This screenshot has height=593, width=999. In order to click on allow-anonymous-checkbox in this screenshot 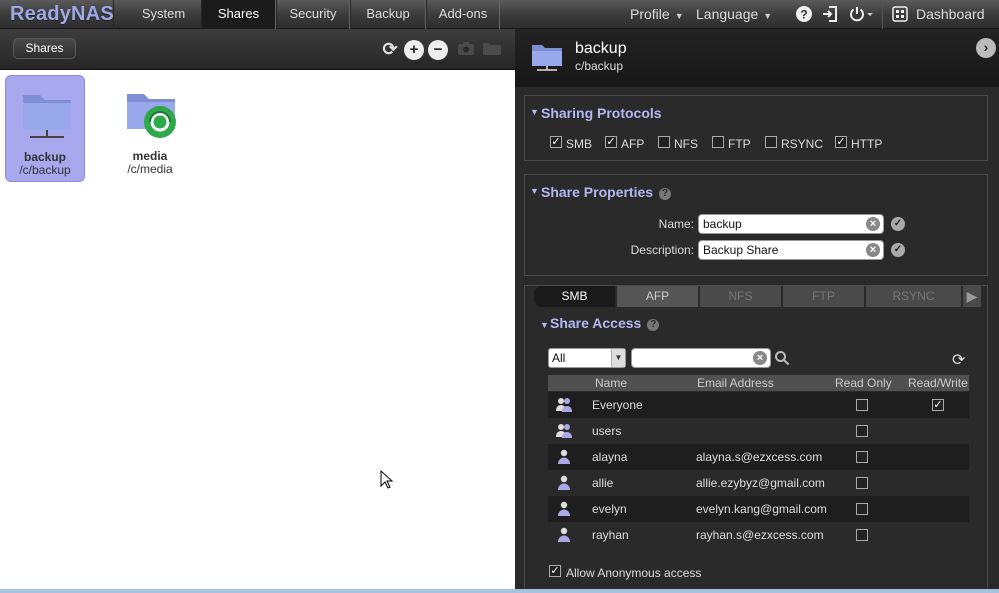, I will do `click(555, 571)`.